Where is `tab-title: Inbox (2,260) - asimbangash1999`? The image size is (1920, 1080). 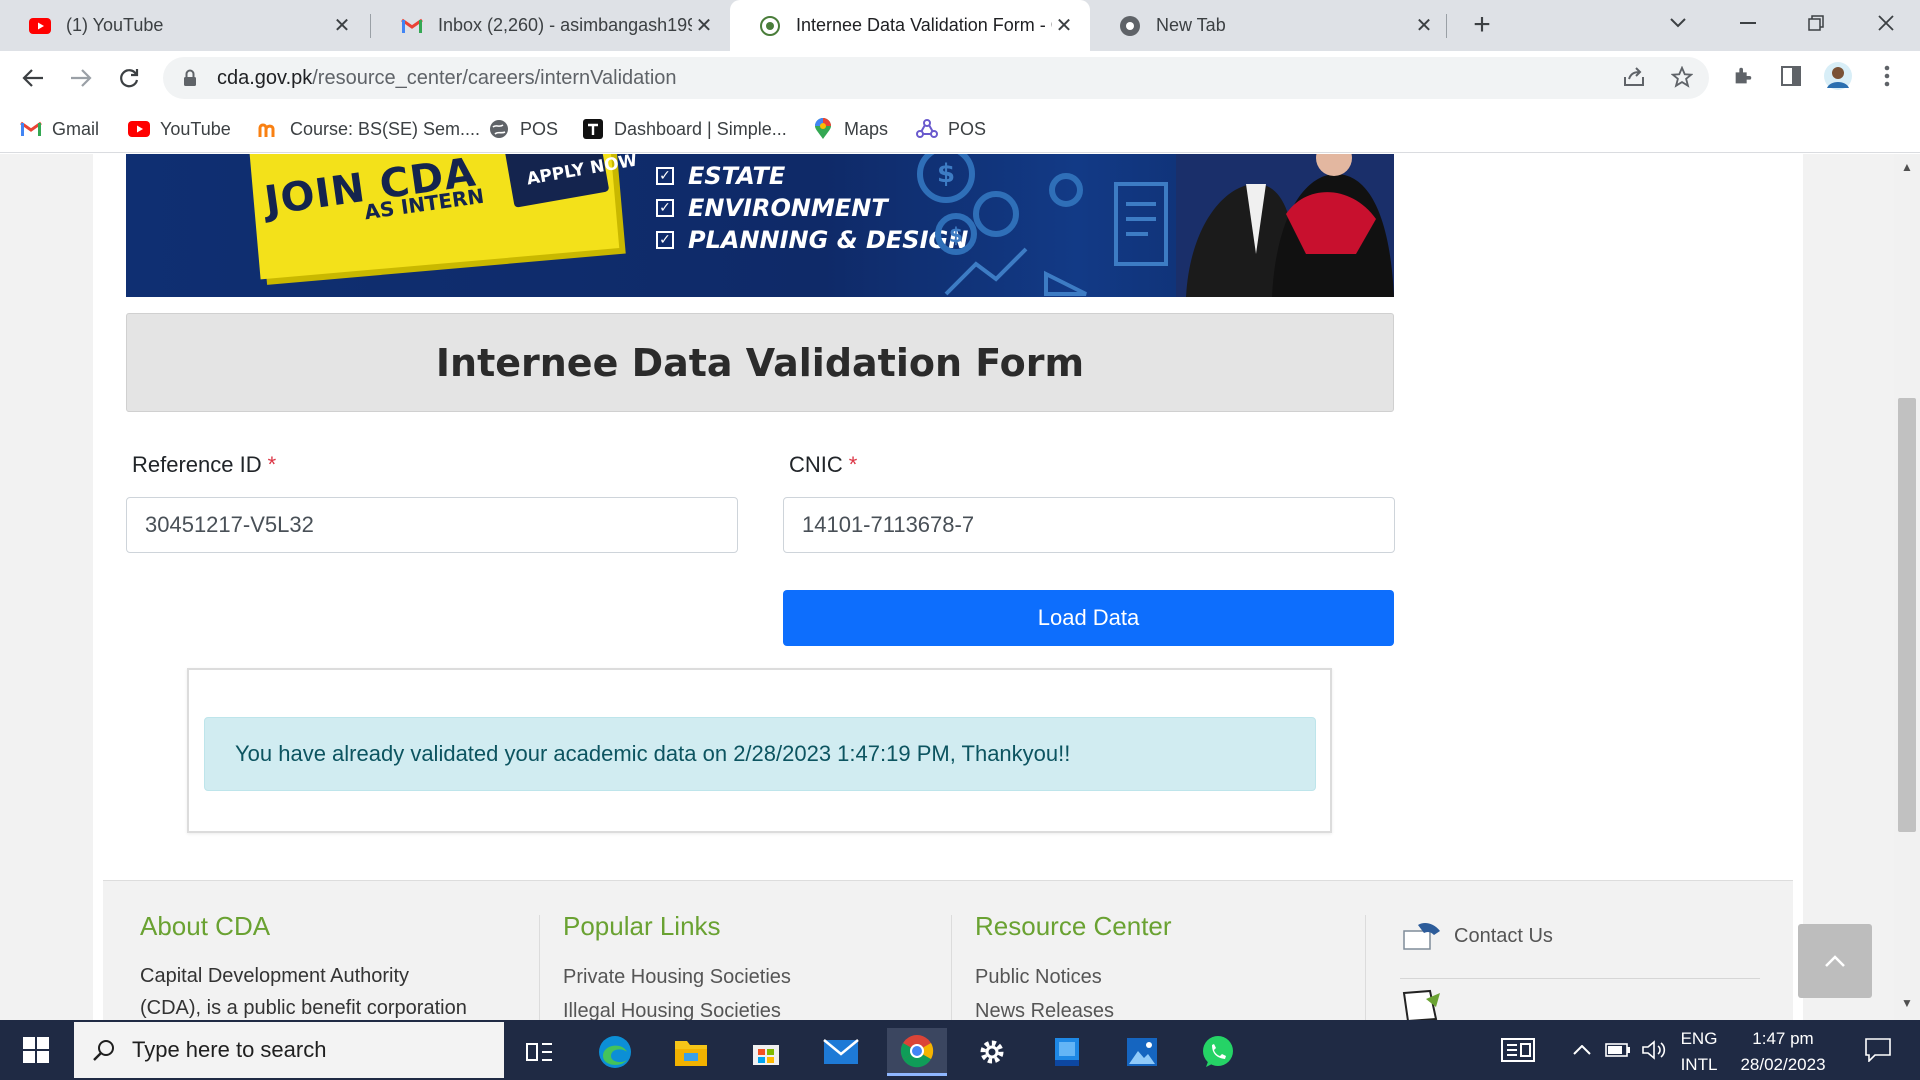
tab-title: Inbox (2,260) - asimbangash1999 is located at coordinates (565, 25).